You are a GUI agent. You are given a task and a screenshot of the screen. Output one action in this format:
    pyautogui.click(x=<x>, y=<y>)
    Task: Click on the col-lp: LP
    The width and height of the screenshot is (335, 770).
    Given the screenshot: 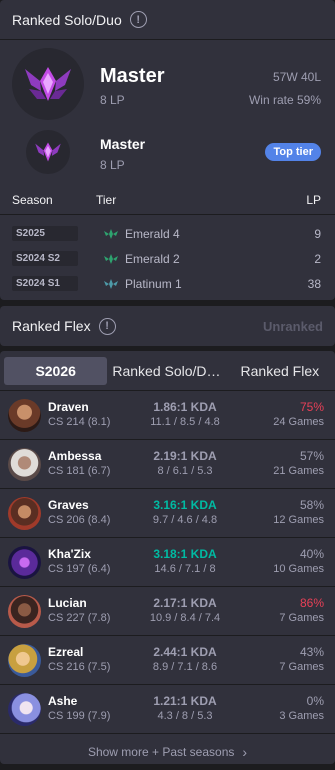 What is the action you would take?
    pyautogui.click(x=313, y=199)
    